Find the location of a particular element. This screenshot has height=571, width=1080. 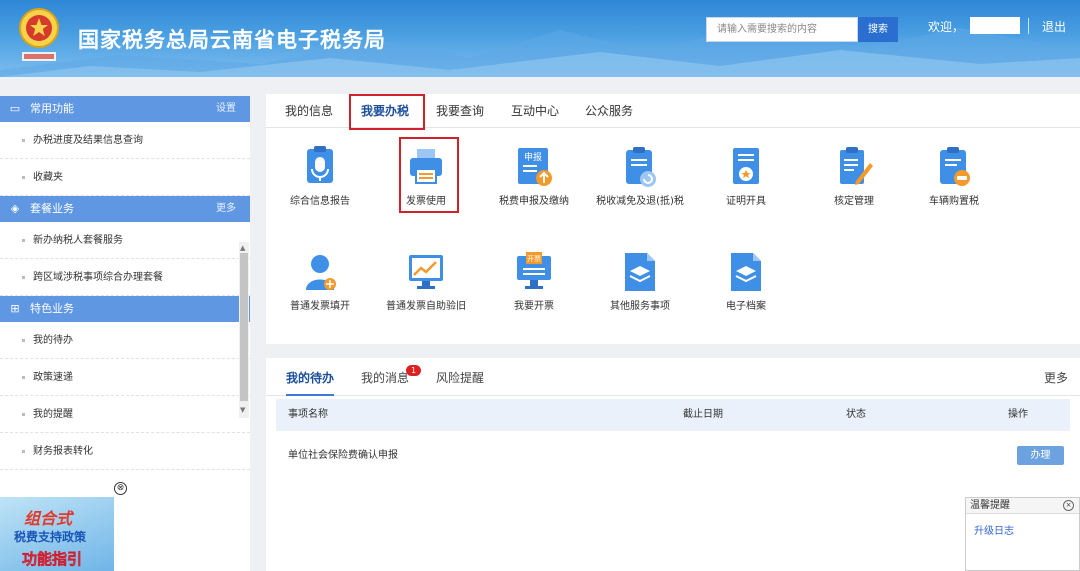

report-mic-icon is located at coordinates (320, 164).